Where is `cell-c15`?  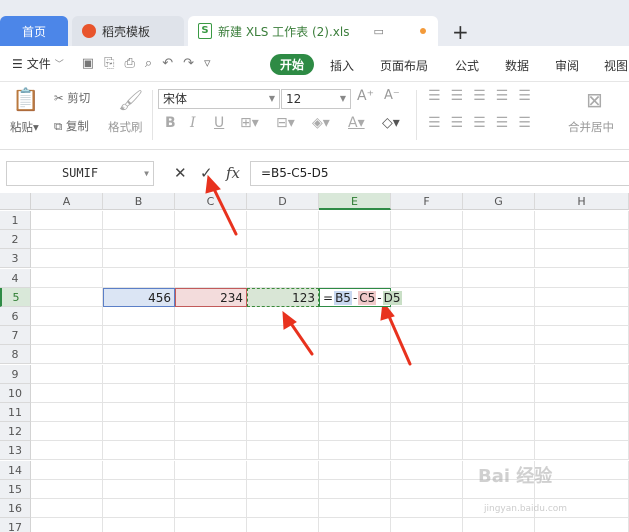 cell-c15 is located at coordinates (211, 489).